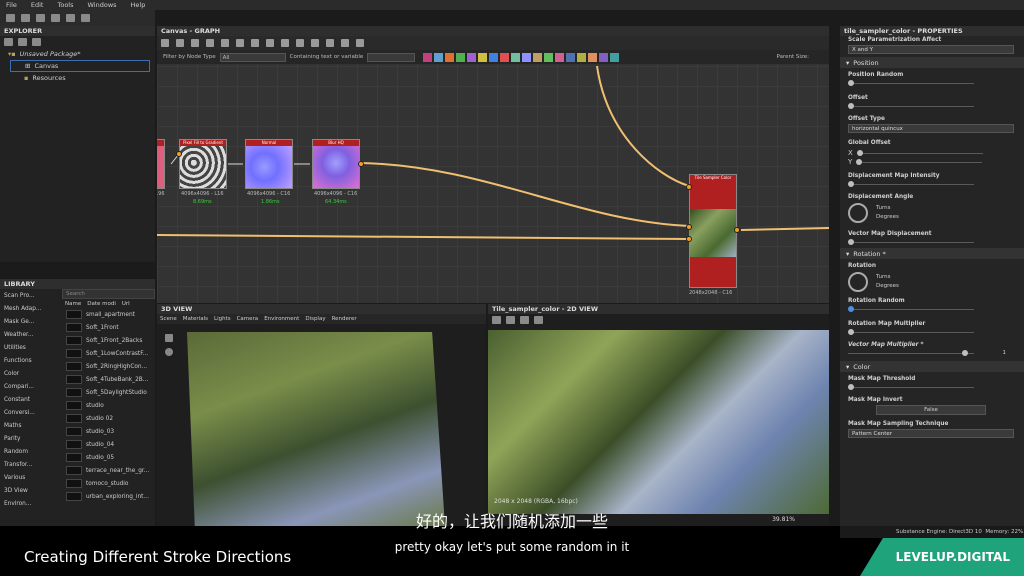 The image size is (1024, 576). I want to click on menu-edit: Edit, so click(37, 5).